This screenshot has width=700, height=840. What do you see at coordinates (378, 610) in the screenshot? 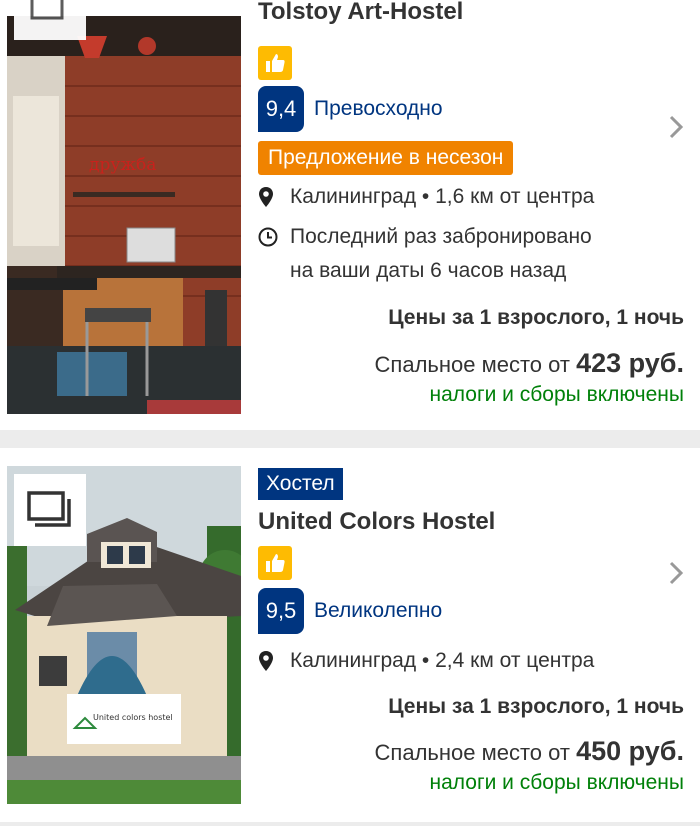
I see `score-label: Великолепно` at bounding box center [378, 610].